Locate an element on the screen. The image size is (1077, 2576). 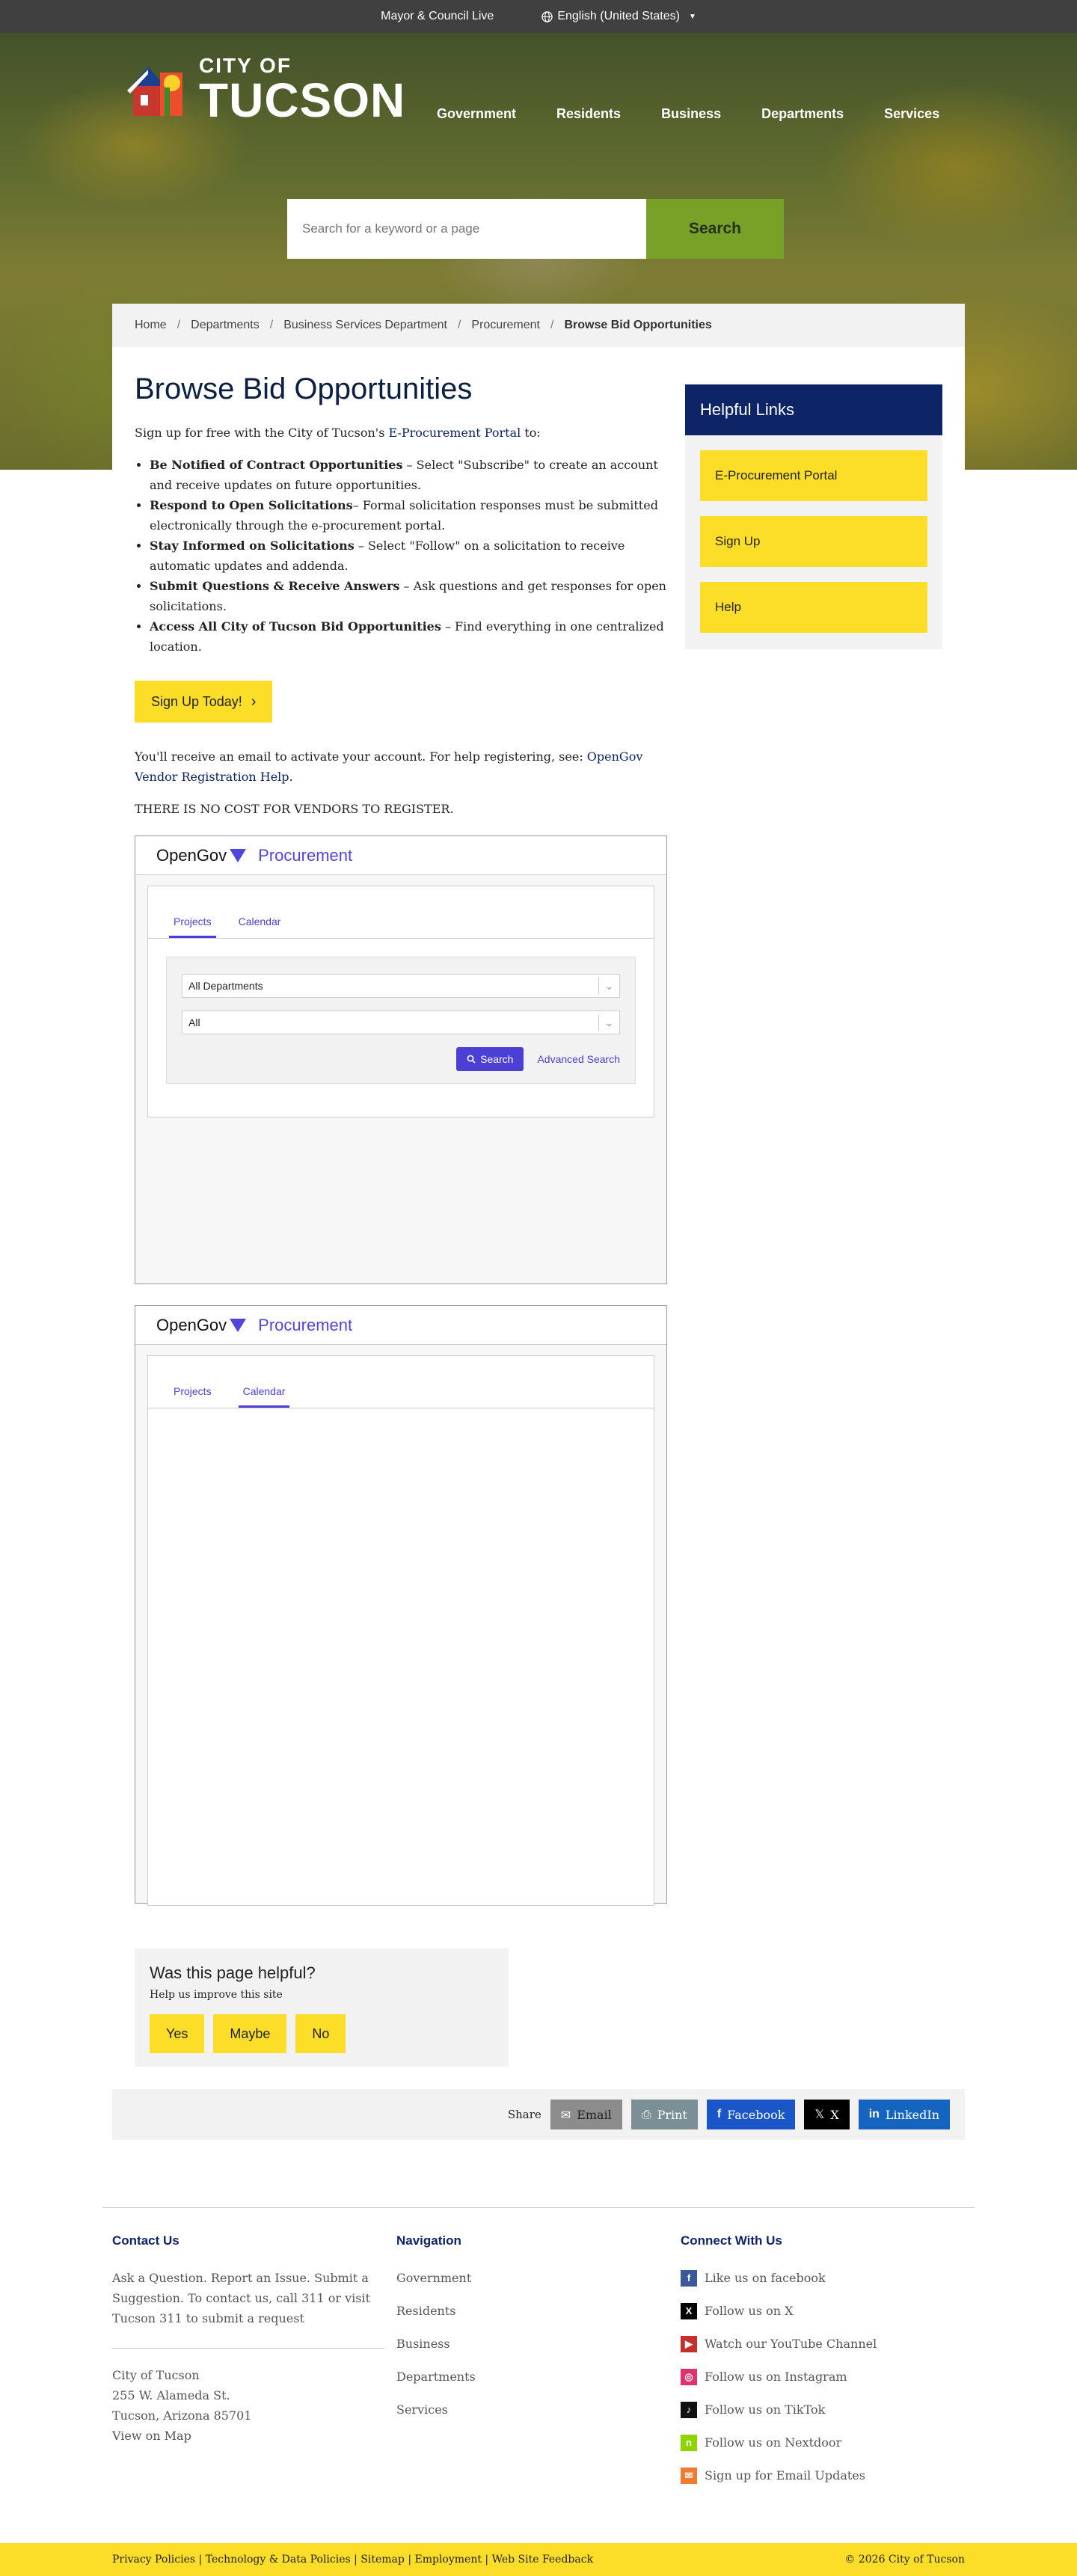
social-label: Watch our YouTube Channel is located at coordinates (791, 2344).